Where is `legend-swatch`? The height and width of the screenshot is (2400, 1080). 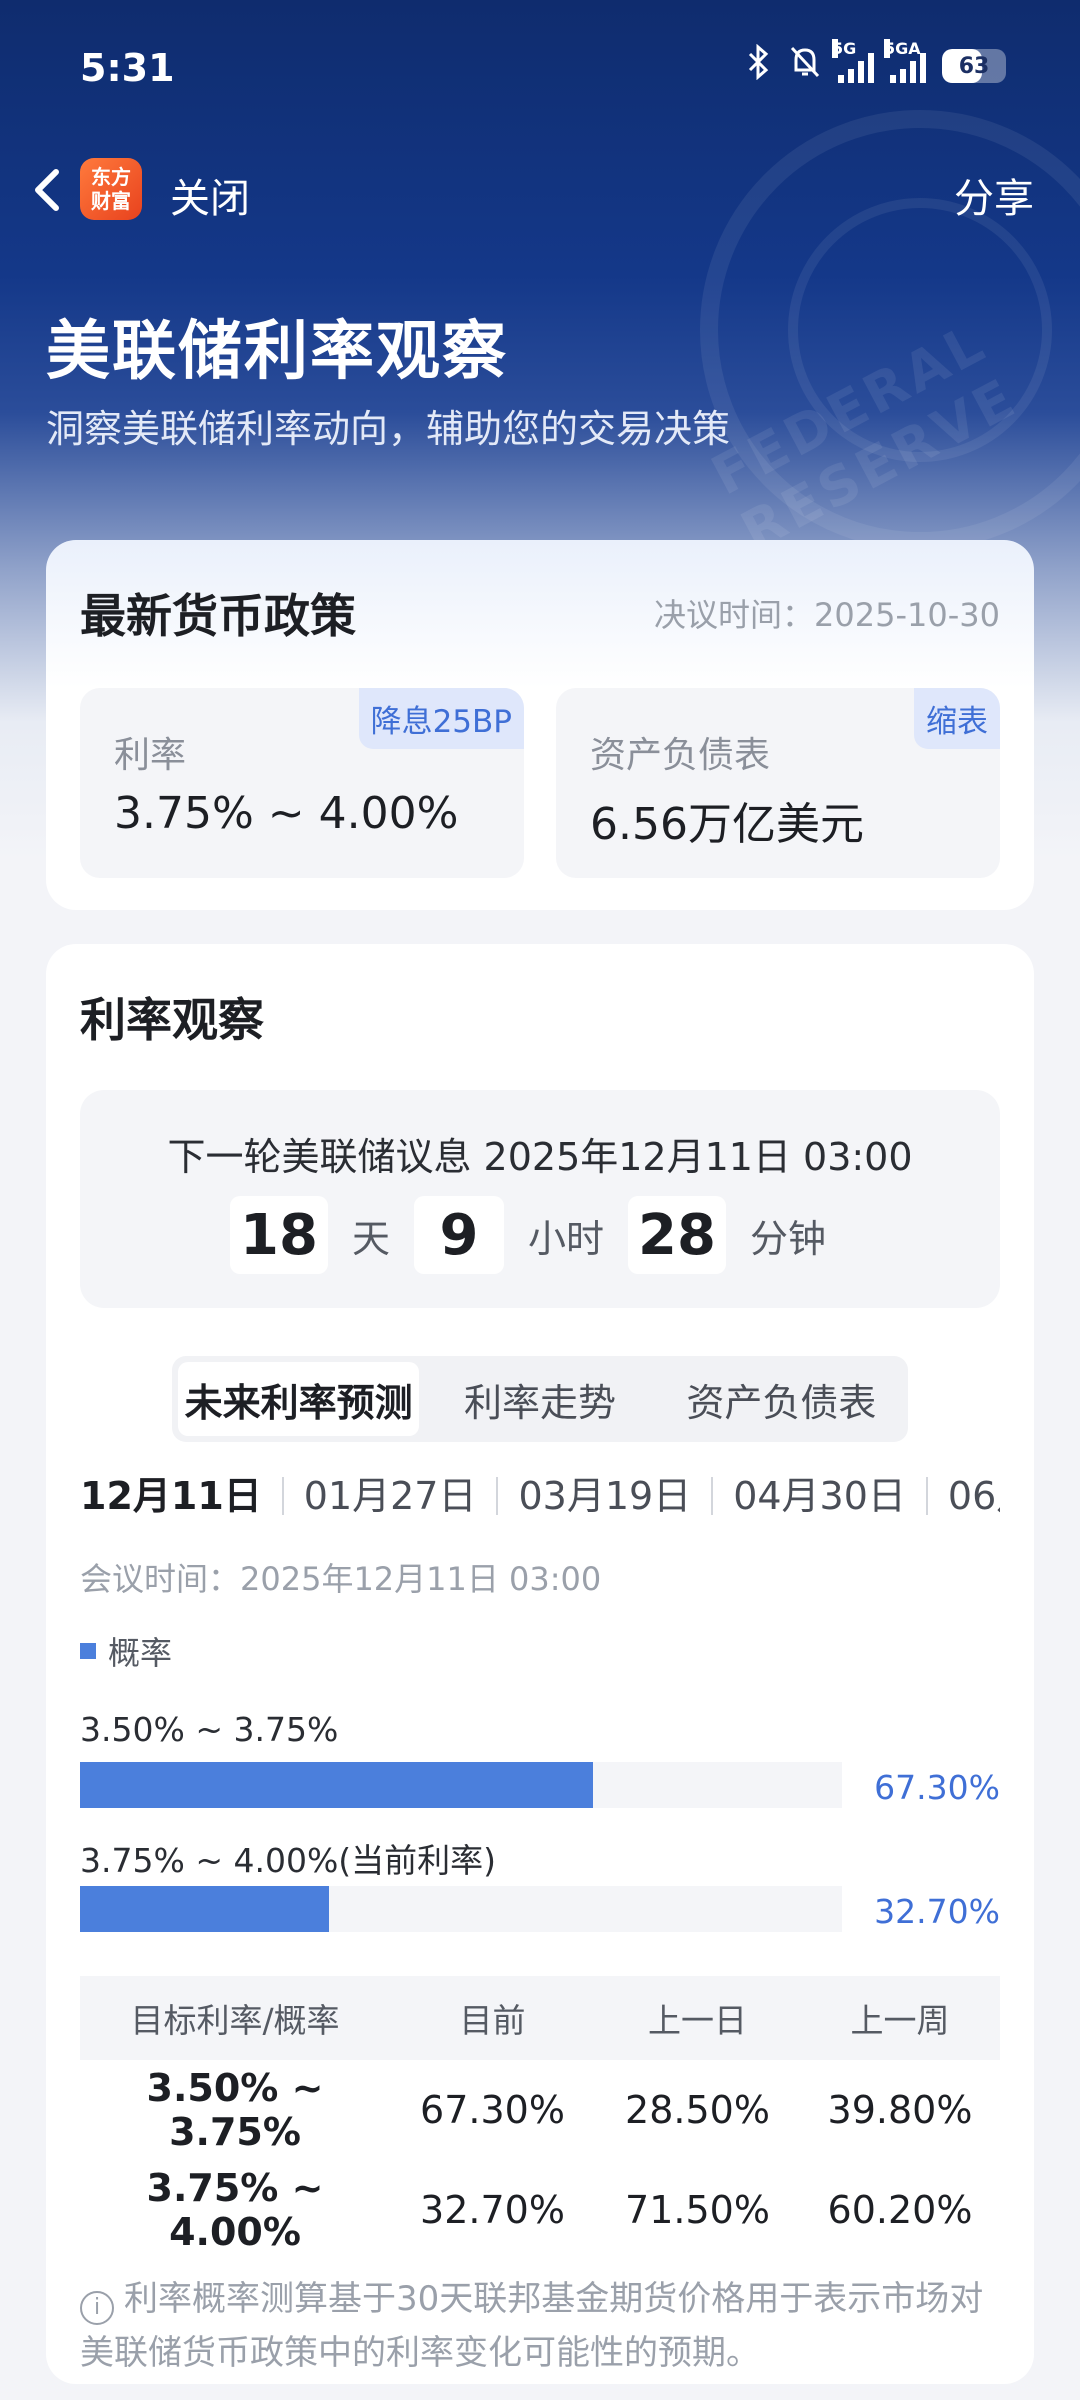 legend-swatch is located at coordinates (88, 1651).